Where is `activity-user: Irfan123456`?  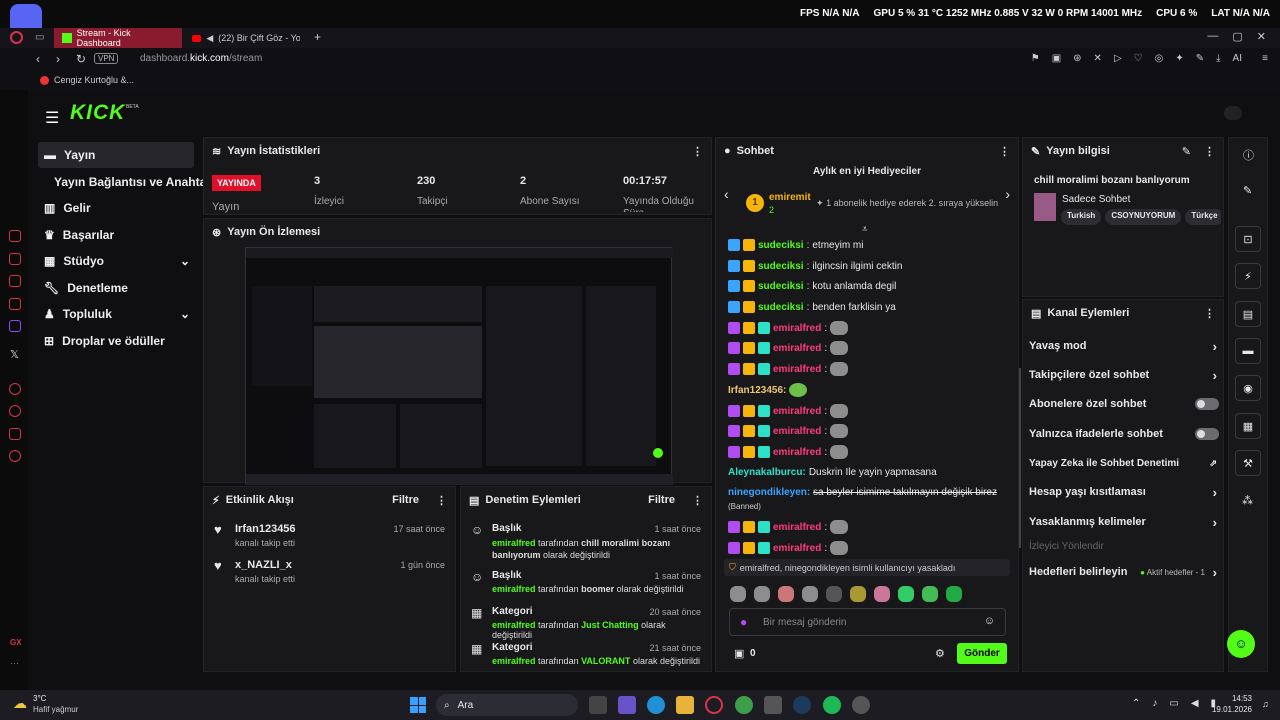
activity-user: Irfan123456 is located at coordinates (265, 529).